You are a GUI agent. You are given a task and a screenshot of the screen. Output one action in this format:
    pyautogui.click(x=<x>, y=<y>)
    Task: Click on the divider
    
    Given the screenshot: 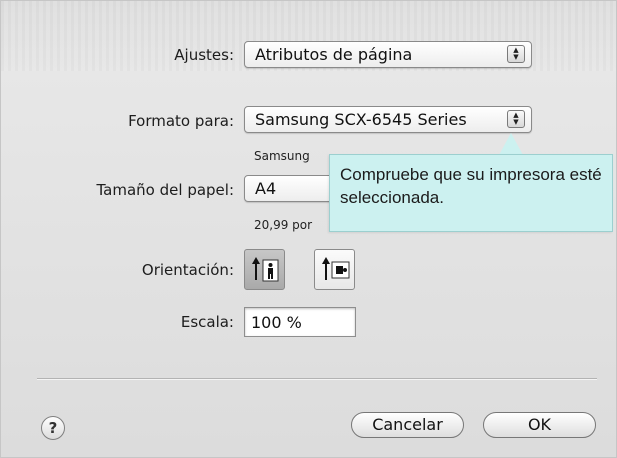 What is the action you would take?
    pyautogui.click(x=317, y=379)
    